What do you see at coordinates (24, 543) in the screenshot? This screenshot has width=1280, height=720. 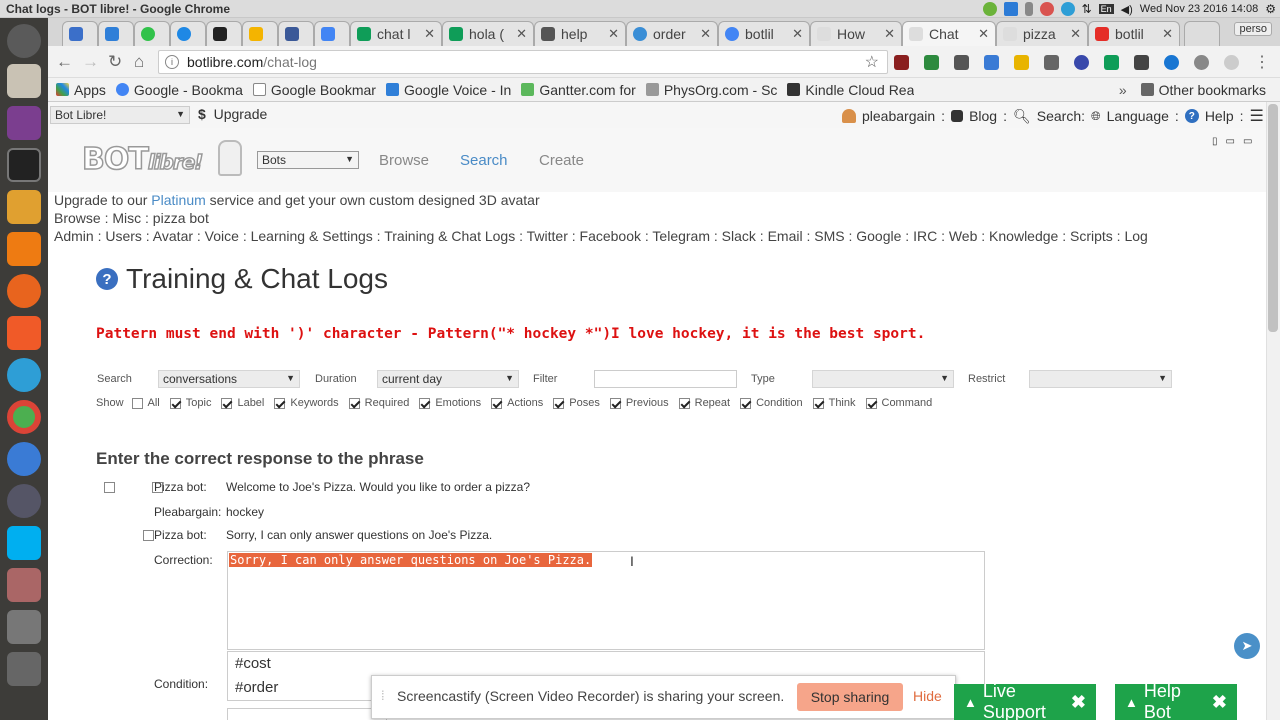 I see `skype-icon` at bounding box center [24, 543].